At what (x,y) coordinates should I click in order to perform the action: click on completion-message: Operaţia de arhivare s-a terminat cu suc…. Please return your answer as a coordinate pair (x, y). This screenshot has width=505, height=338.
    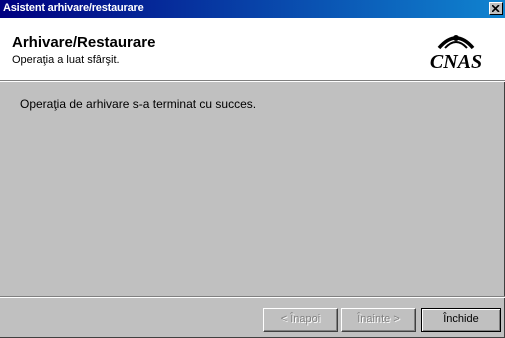
    Looking at the image, I should click on (138, 104).